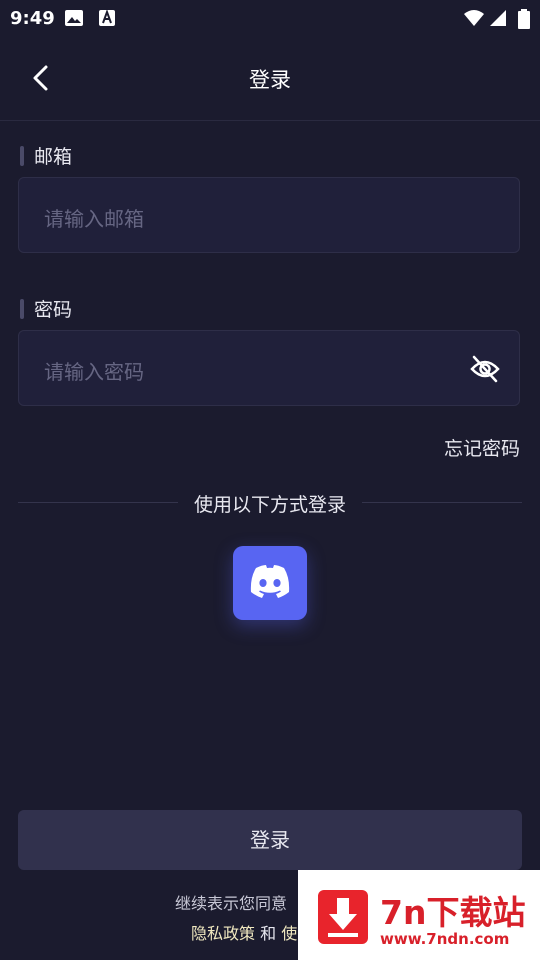 Image resolution: width=540 pixels, height=960 pixels. What do you see at coordinates (107, 17) in the screenshot?
I see `a-icon` at bounding box center [107, 17].